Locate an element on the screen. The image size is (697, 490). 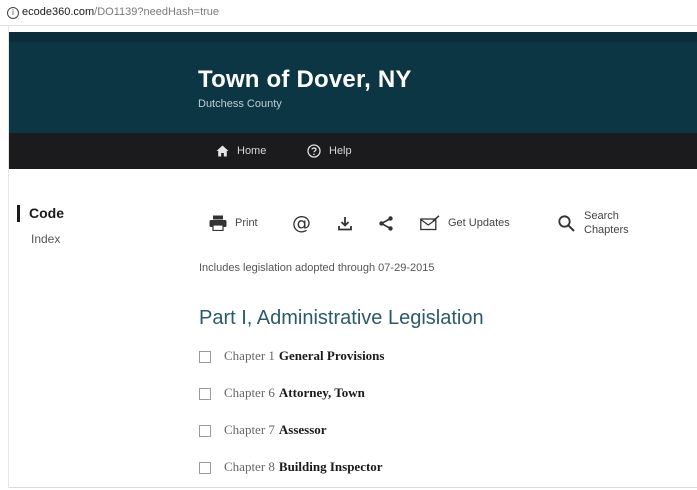
search-label-line1: Search is located at coordinates (601, 216).